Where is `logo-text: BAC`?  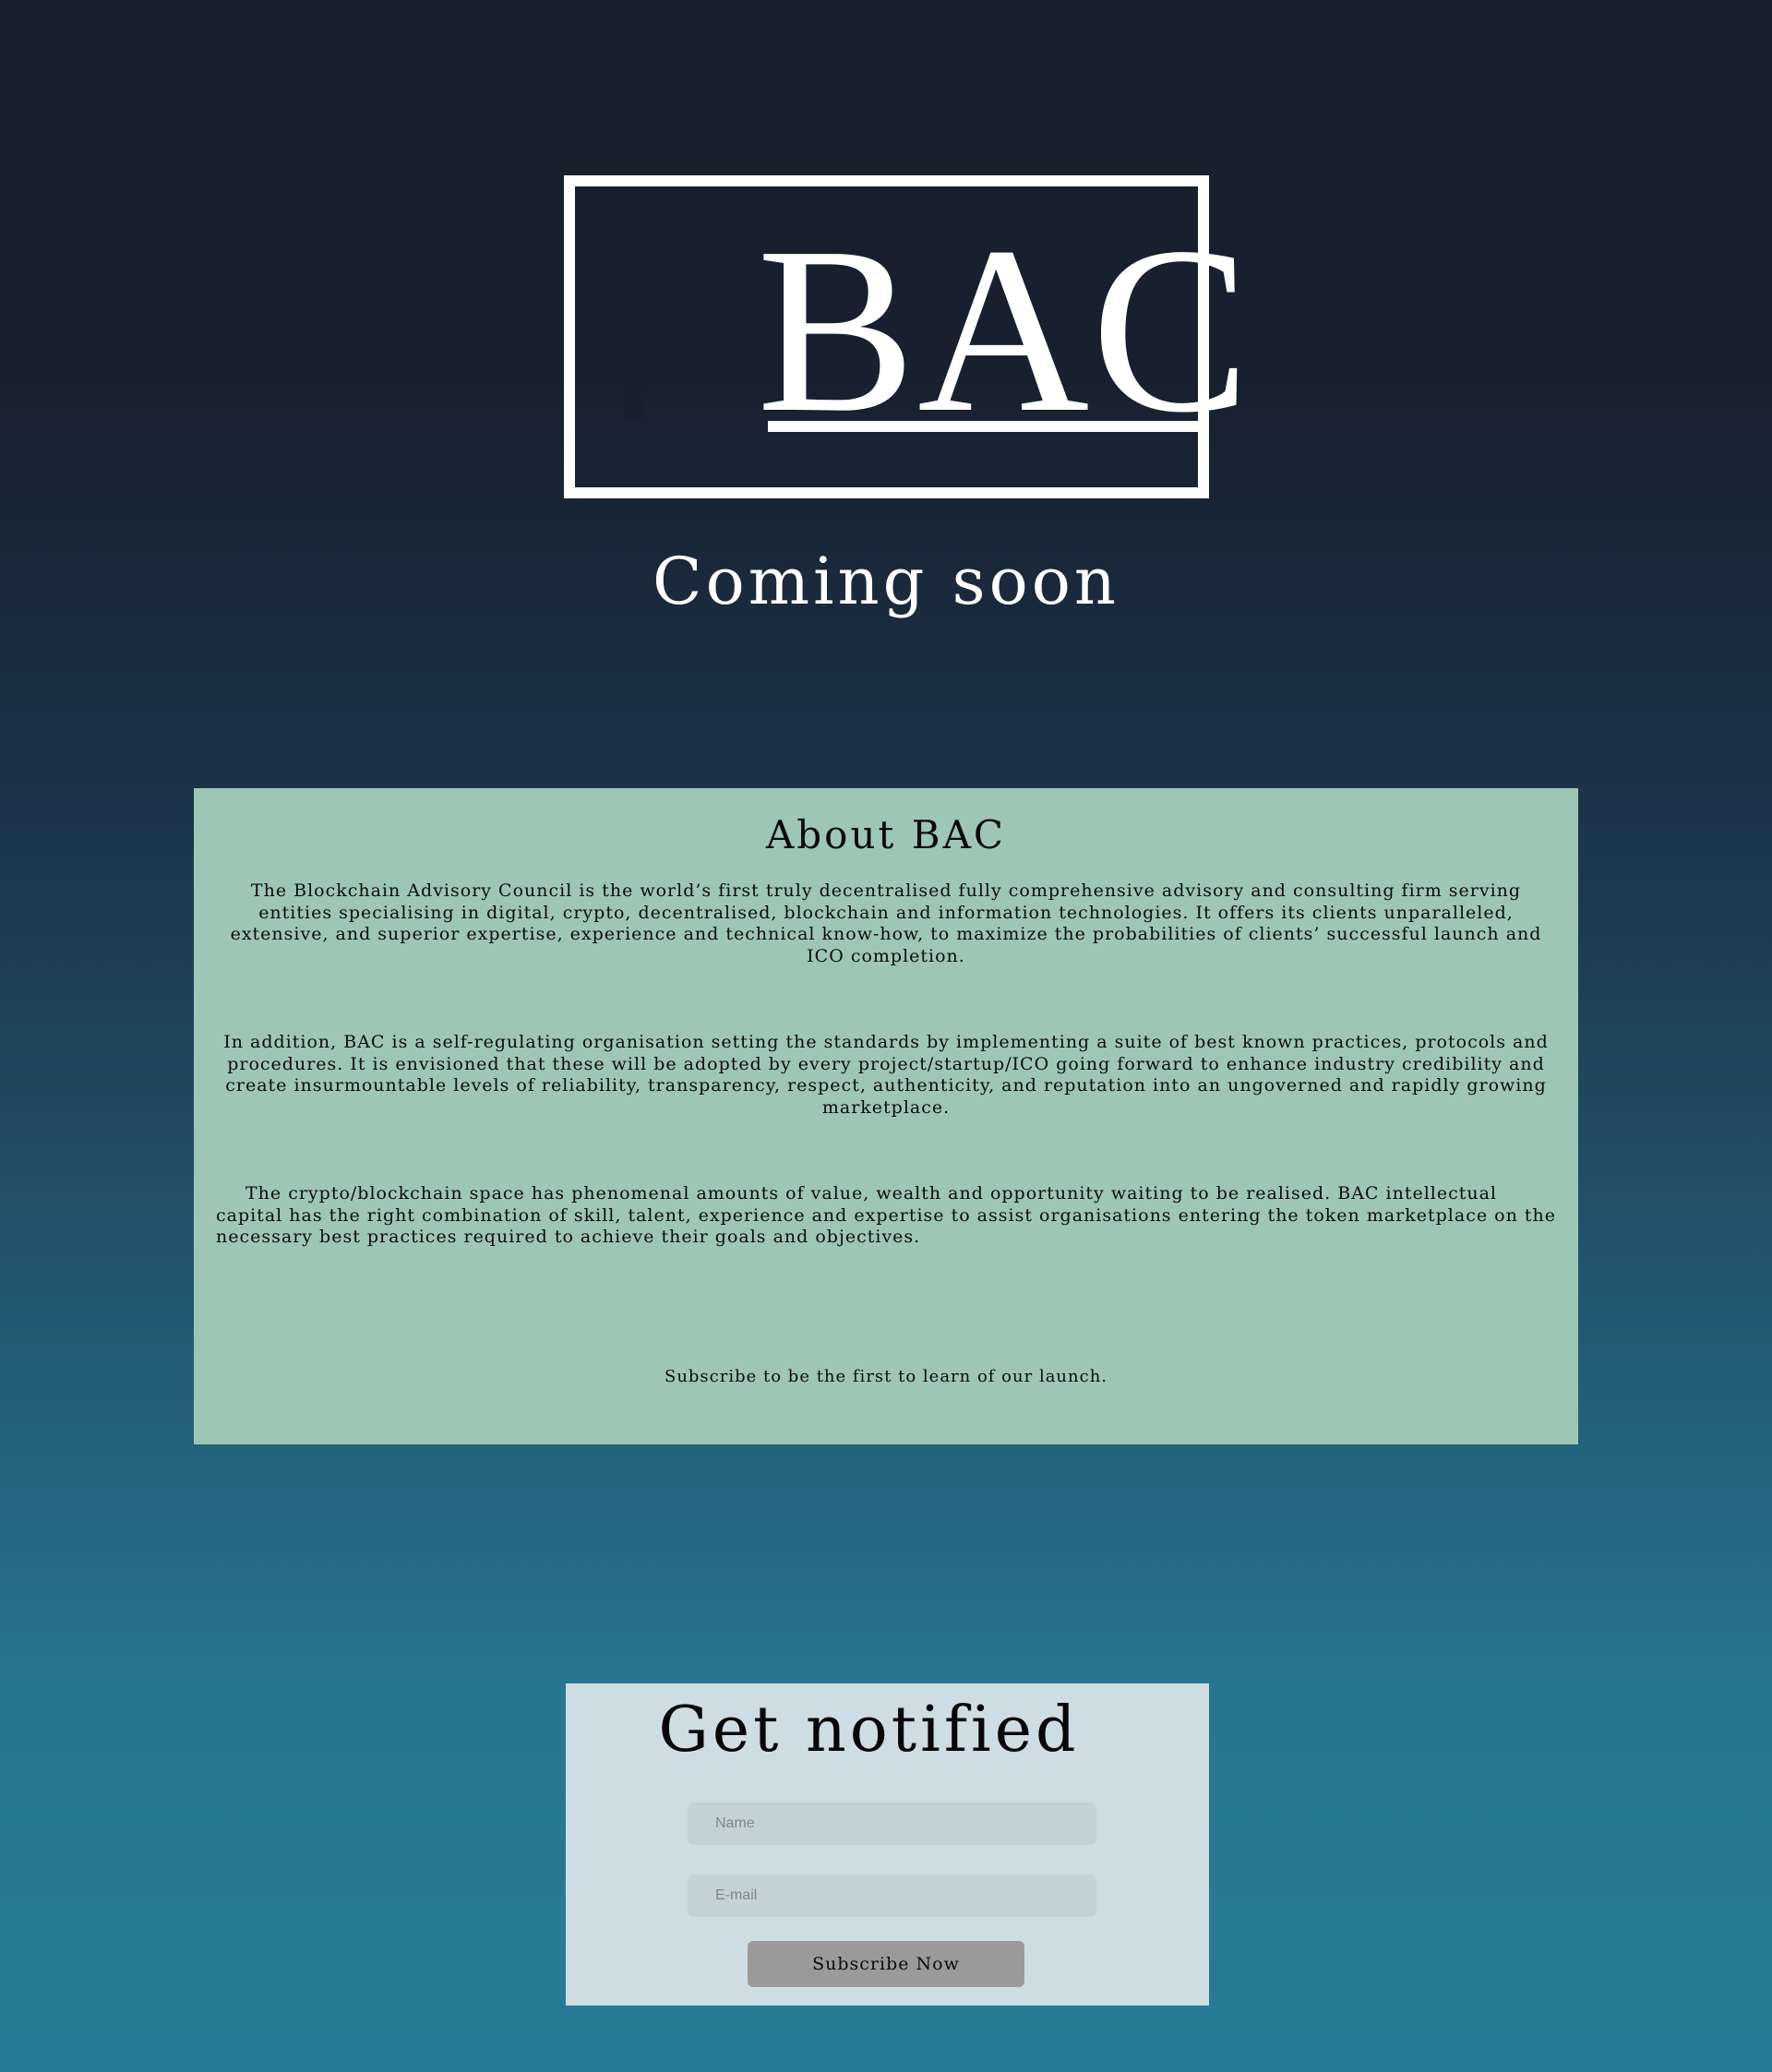
logo-text: BAC is located at coordinates (1005, 329).